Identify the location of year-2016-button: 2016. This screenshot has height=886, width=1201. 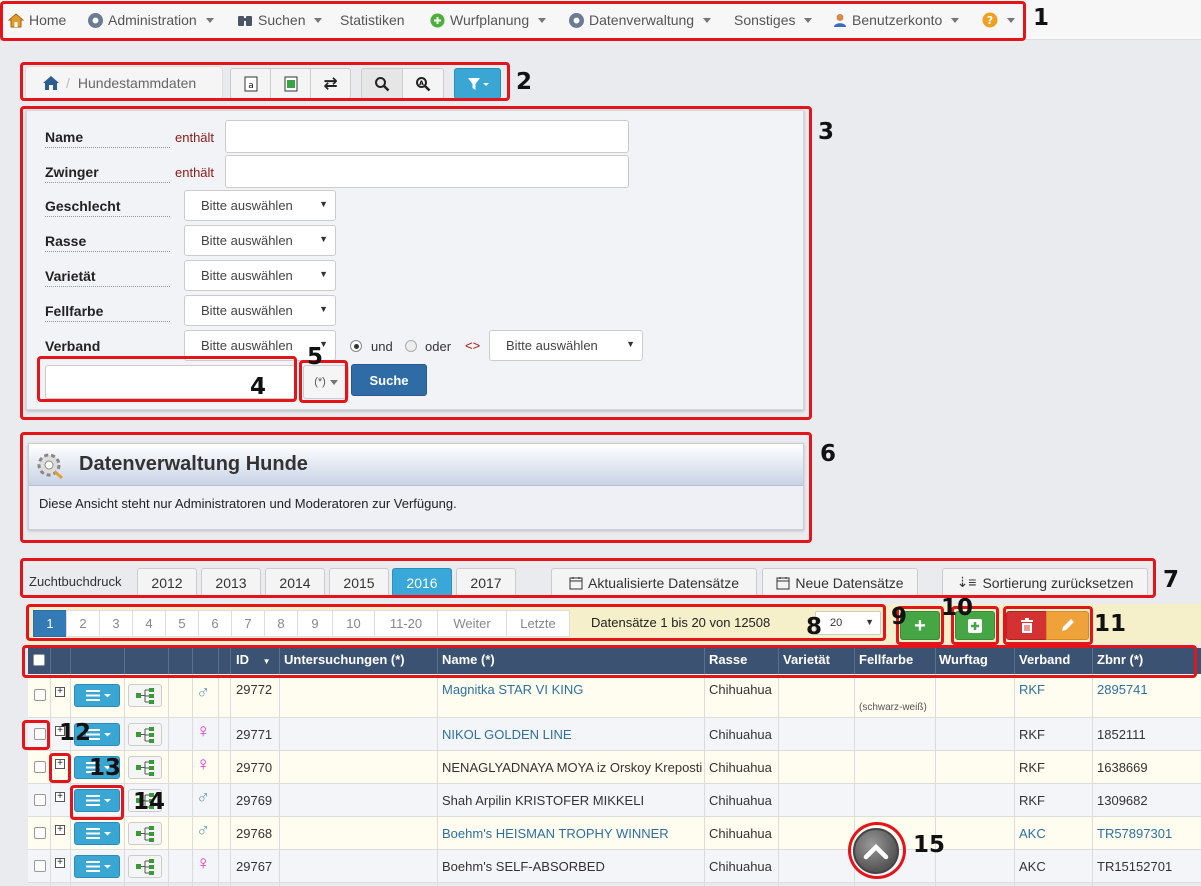
(422, 582).